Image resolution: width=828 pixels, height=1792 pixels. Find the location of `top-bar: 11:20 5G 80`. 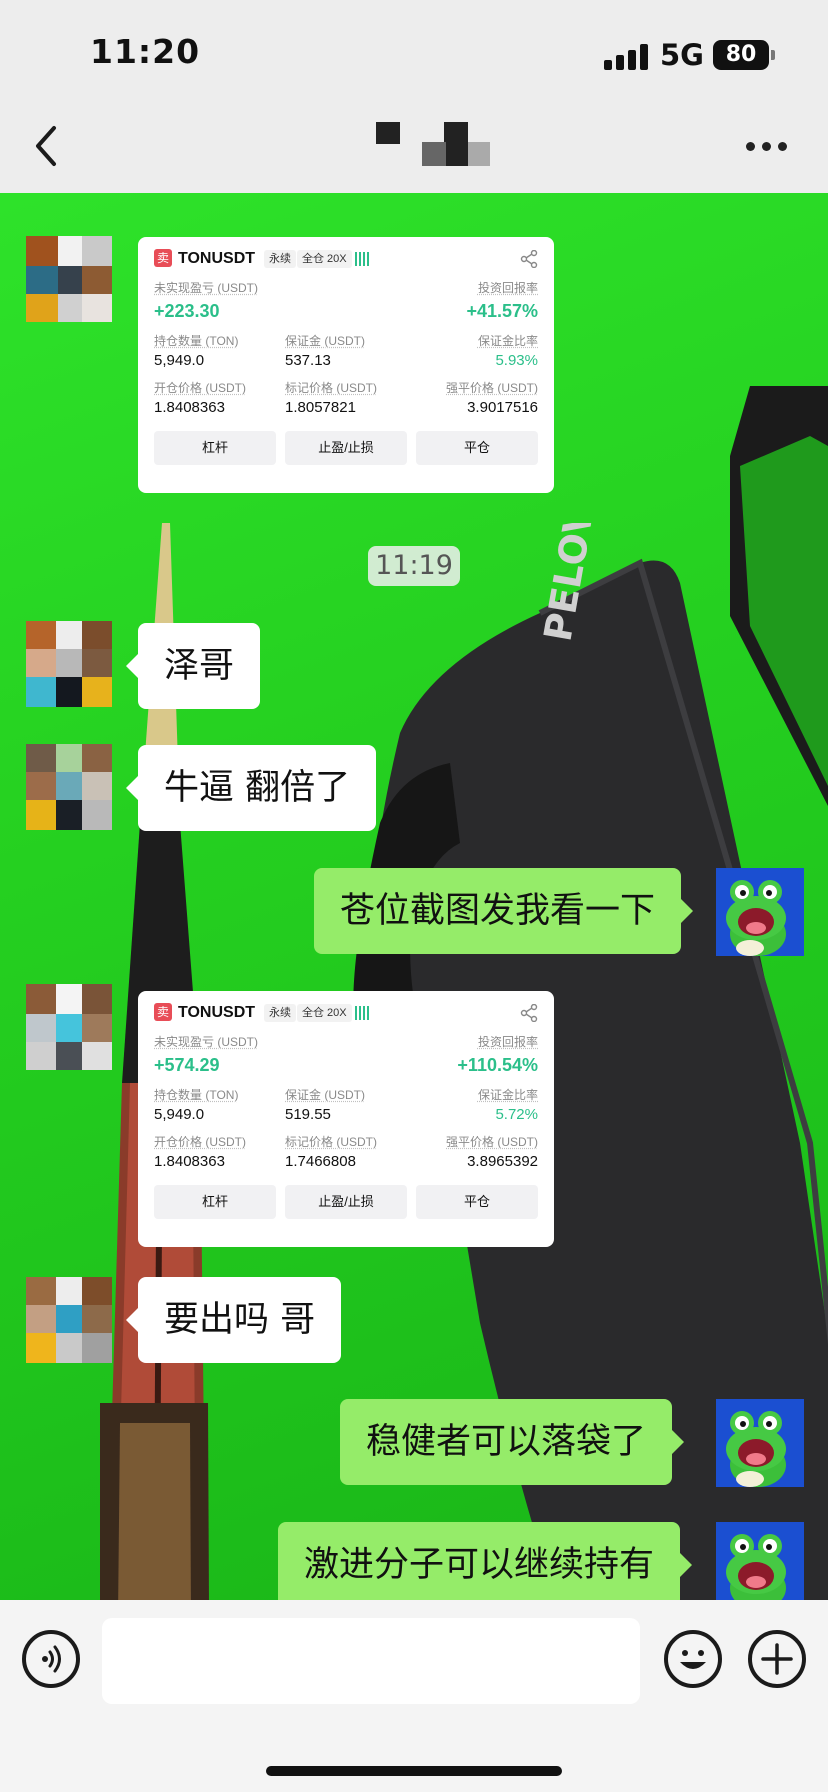

top-bar: 11:20 5G 80 is located at coordinates (414, 96).